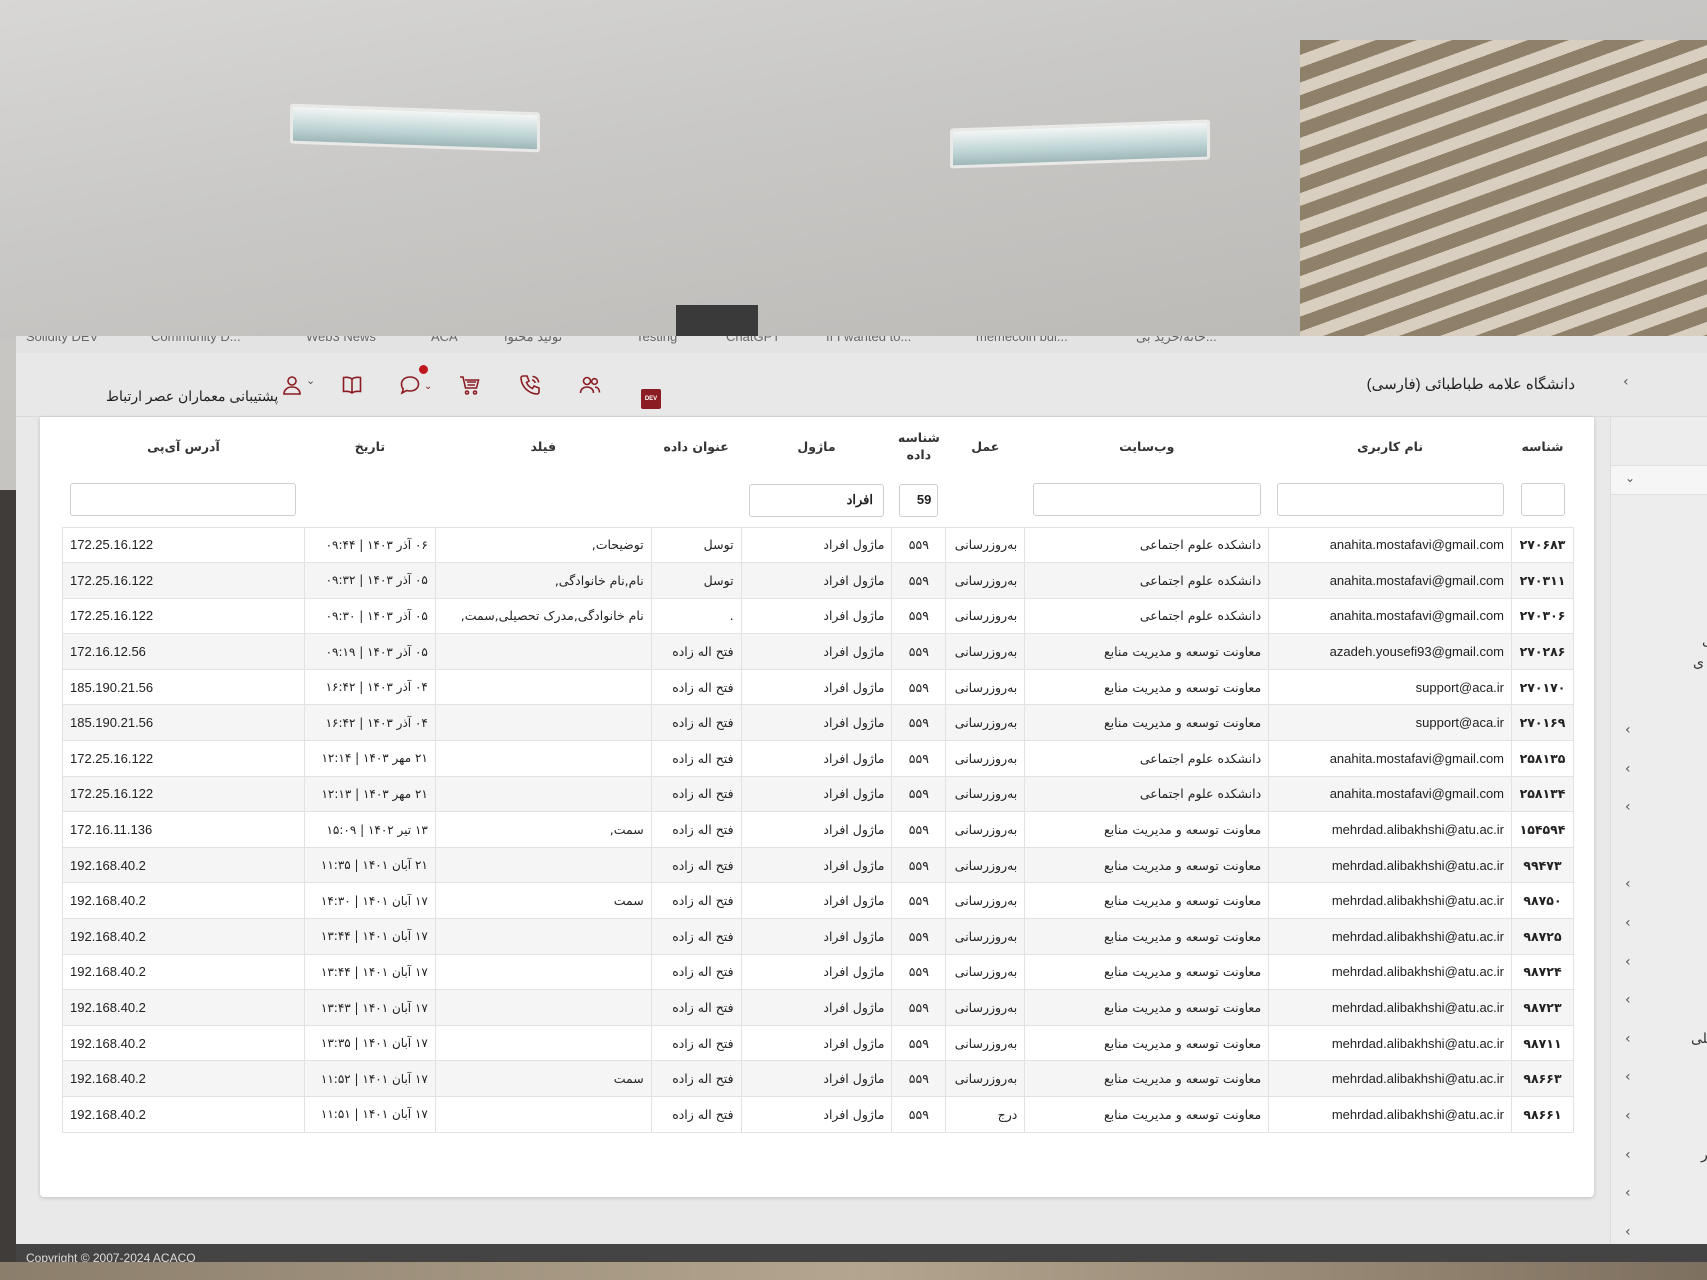 The height and width of the screenshot is (1280, 1707). Describe the element at coordinates (696, 446) in the screenshot. I see `column-header-data-title: عنوان داده` at that location.